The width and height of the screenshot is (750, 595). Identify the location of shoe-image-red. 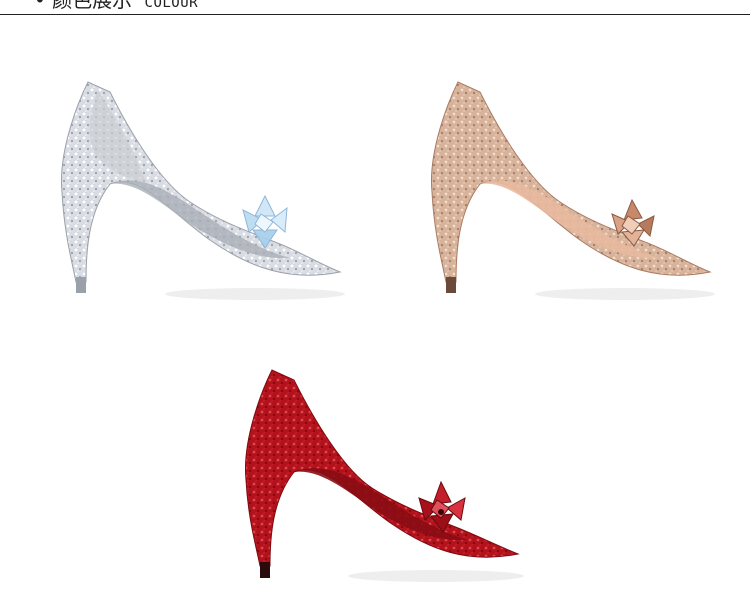
(384, 475).